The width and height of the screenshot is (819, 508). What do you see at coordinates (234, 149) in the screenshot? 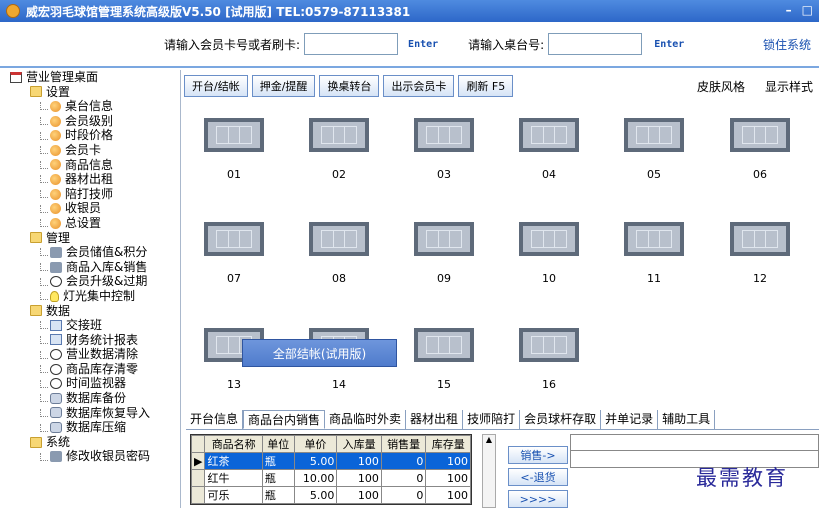
I see `court-tile: 01` at bounding box center [234, 149].